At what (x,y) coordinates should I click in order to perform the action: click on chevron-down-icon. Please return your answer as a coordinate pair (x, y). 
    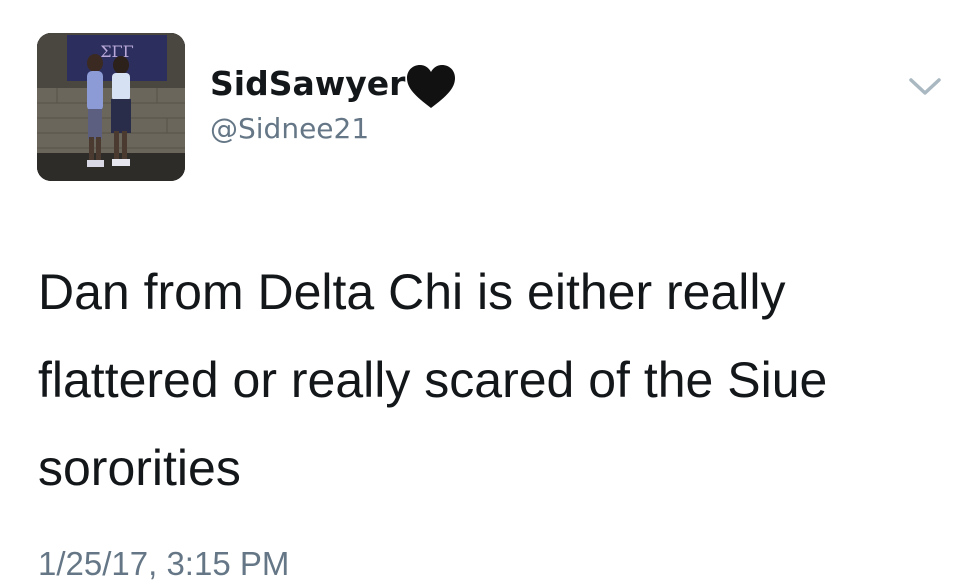
    Looking at the image, I should click on (925, 86).